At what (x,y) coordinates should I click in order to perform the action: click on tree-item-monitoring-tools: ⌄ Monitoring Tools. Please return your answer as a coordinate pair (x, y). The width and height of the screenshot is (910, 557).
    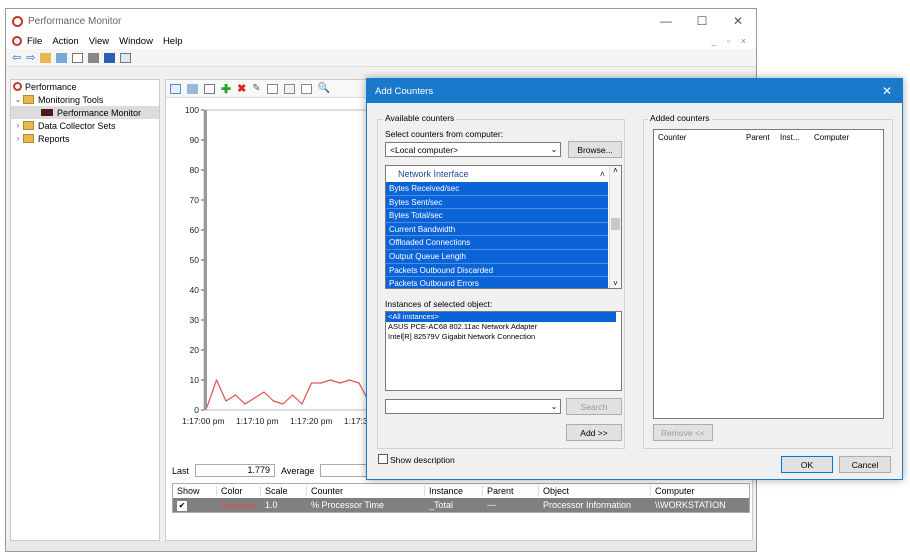
    Looking at the image, I should click on (85, 99).